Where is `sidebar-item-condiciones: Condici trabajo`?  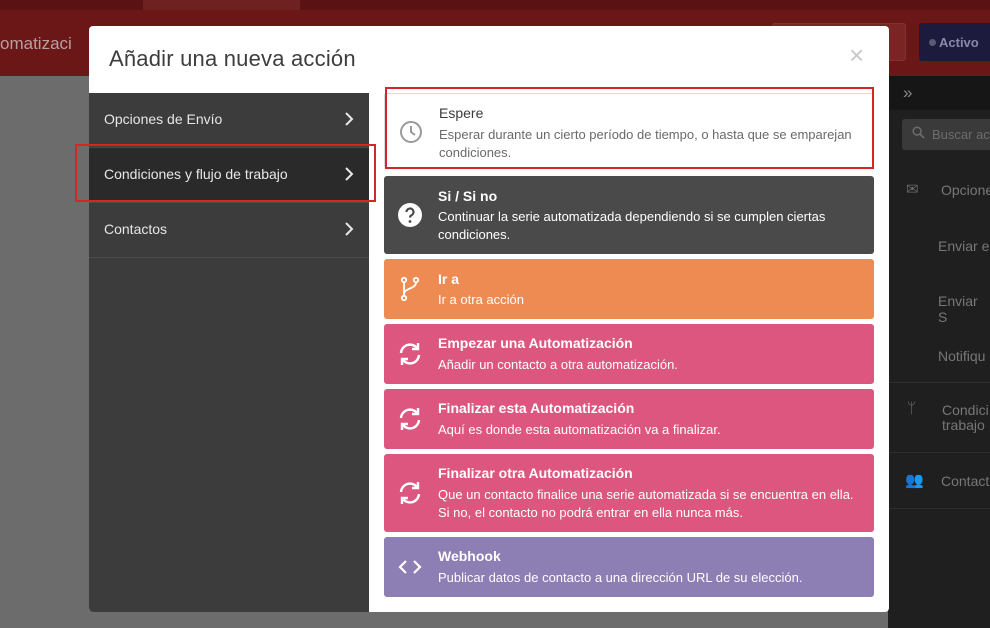
sidebar-item-condiciones: Condici trabajo is located at coordinates (965, 418).